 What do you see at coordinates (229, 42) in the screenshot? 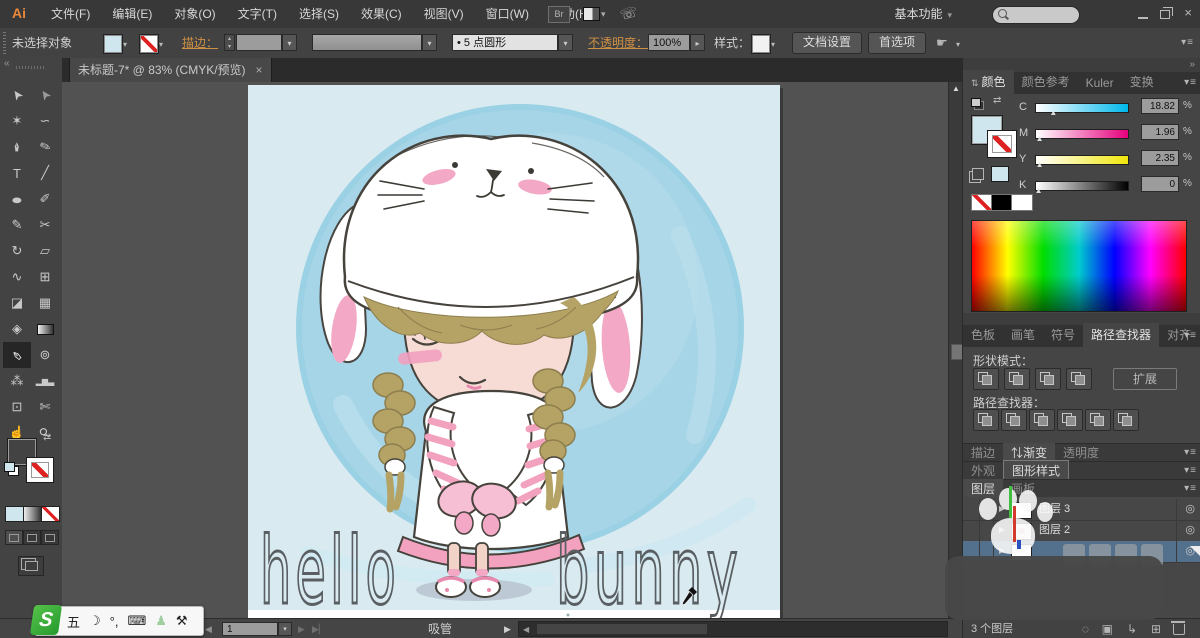
I see `stroke-weight-stepper: ▴ ▾` at bounding box center [229, 42].